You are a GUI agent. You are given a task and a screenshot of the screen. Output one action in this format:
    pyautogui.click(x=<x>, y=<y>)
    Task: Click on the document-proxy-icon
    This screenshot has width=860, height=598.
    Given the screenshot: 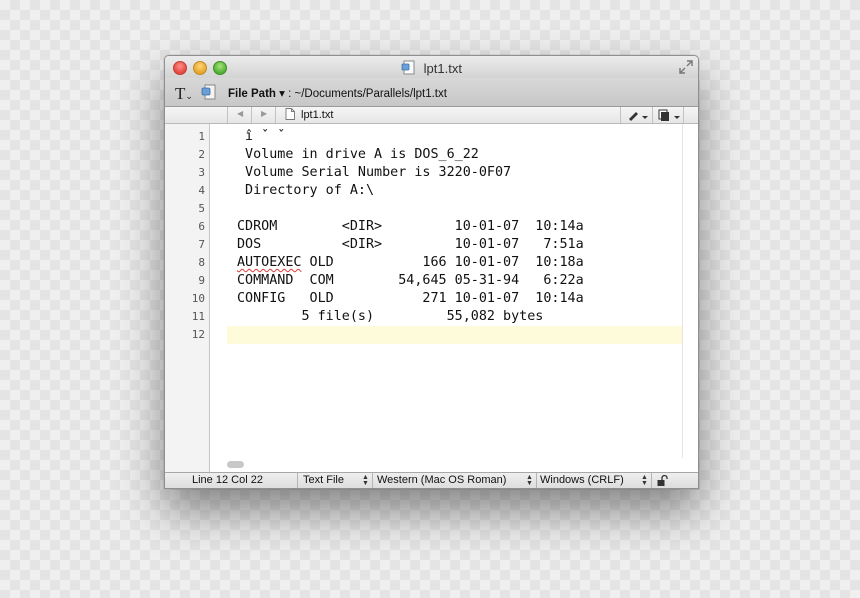 What is the action you would take?
    pyautogui.click(x=408, y=67)
    